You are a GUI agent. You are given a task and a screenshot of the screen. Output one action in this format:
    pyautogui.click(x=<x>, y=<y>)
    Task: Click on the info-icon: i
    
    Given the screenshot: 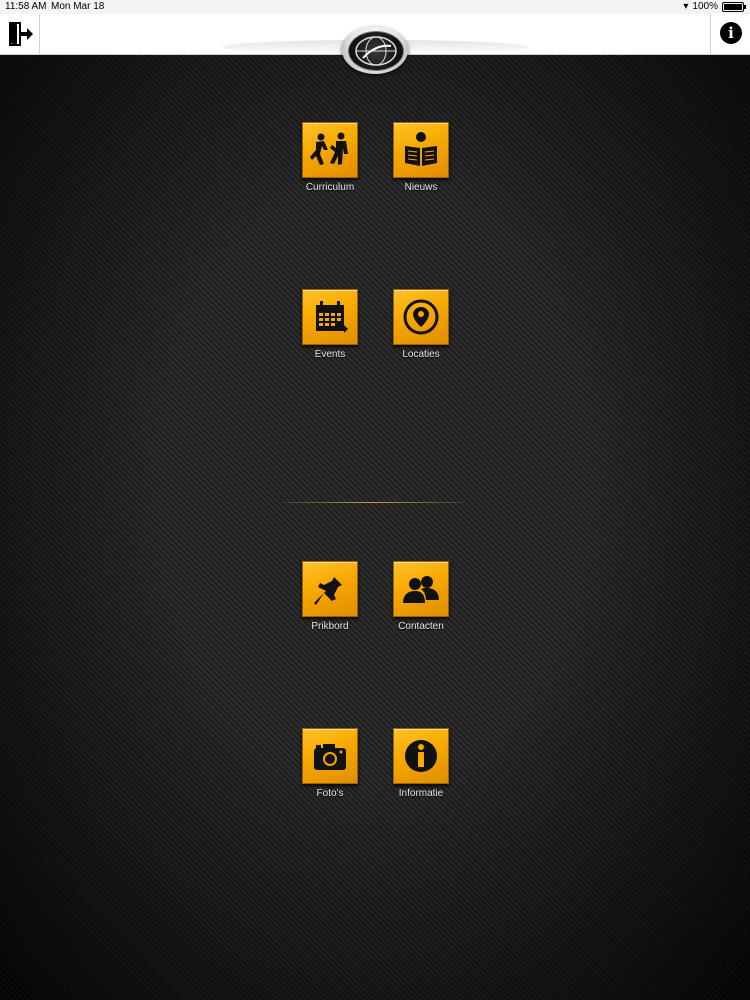 What is the action you would take?
    pyautogui.click(x=731, y=33)
    